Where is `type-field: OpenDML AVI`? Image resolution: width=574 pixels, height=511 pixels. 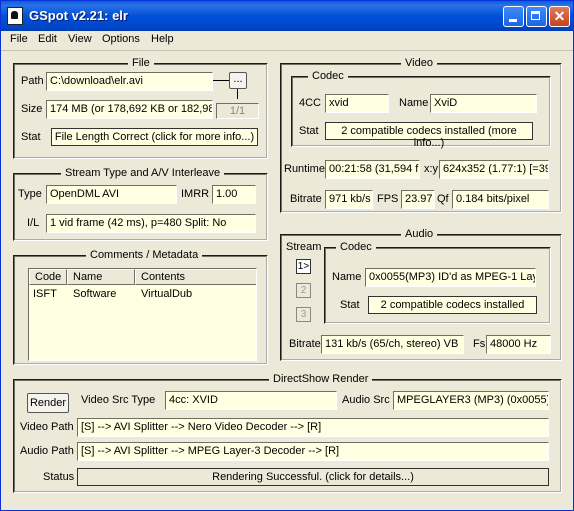
type-field: OpenDML AVI is located at coordinates (111, 194).